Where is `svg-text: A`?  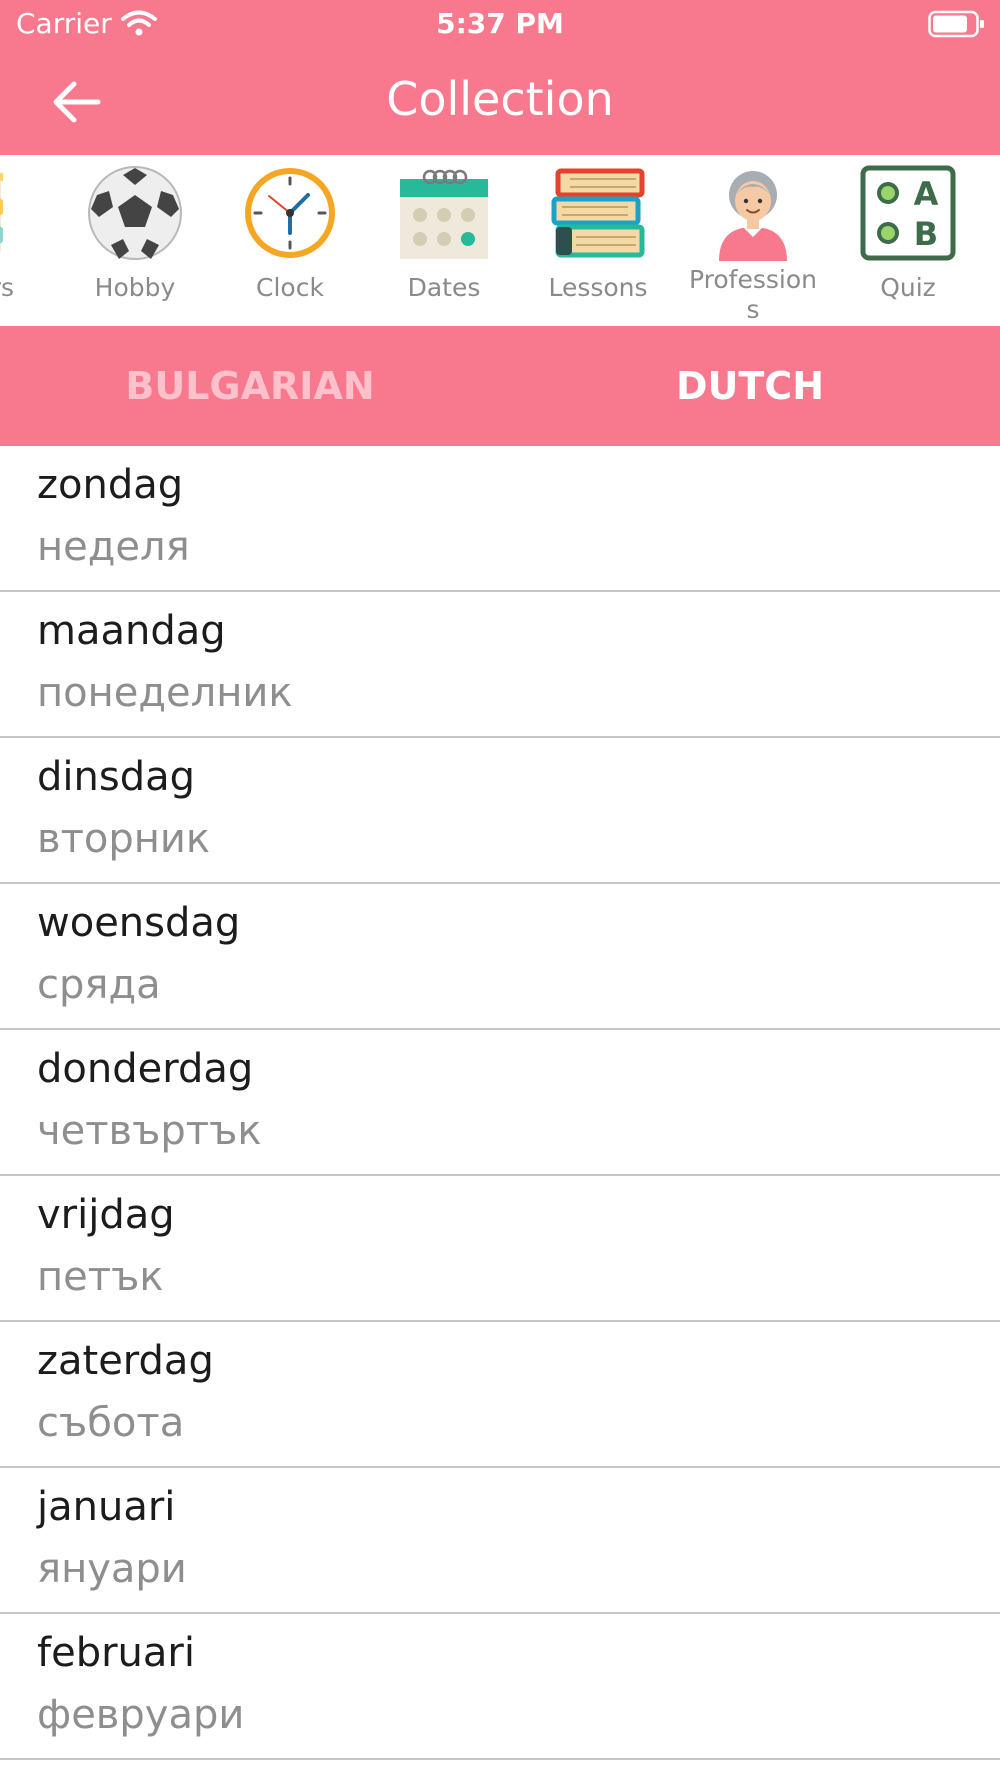 svg-text: A is located at coordinates (926, 194).